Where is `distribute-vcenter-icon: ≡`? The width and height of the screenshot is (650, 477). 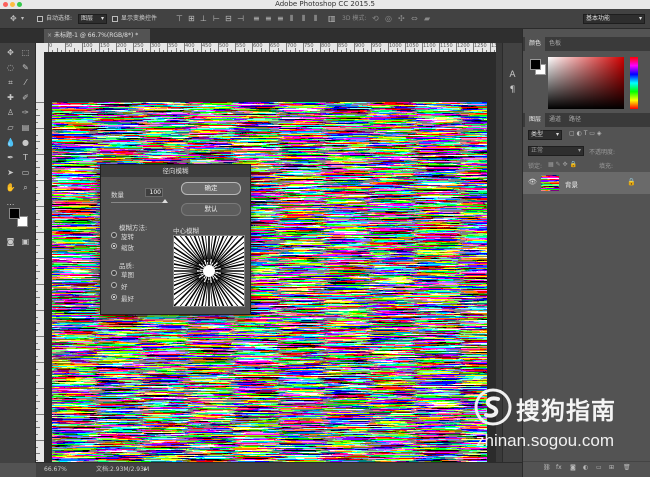
distribute-vcenter-icon: ≡ is located at coordinates (268, 19).